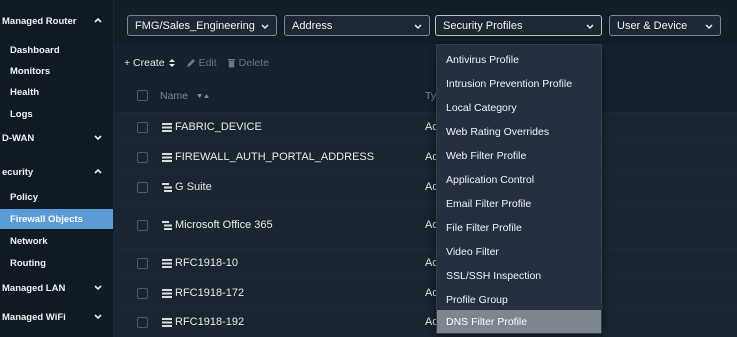 Image resolution: width=737 pixels, height=337 pixels. Describe the element at coordinates (519, 155) in the screenshot. I see `menu-item-web-filter-profile: Web Filter Profile` at that location.